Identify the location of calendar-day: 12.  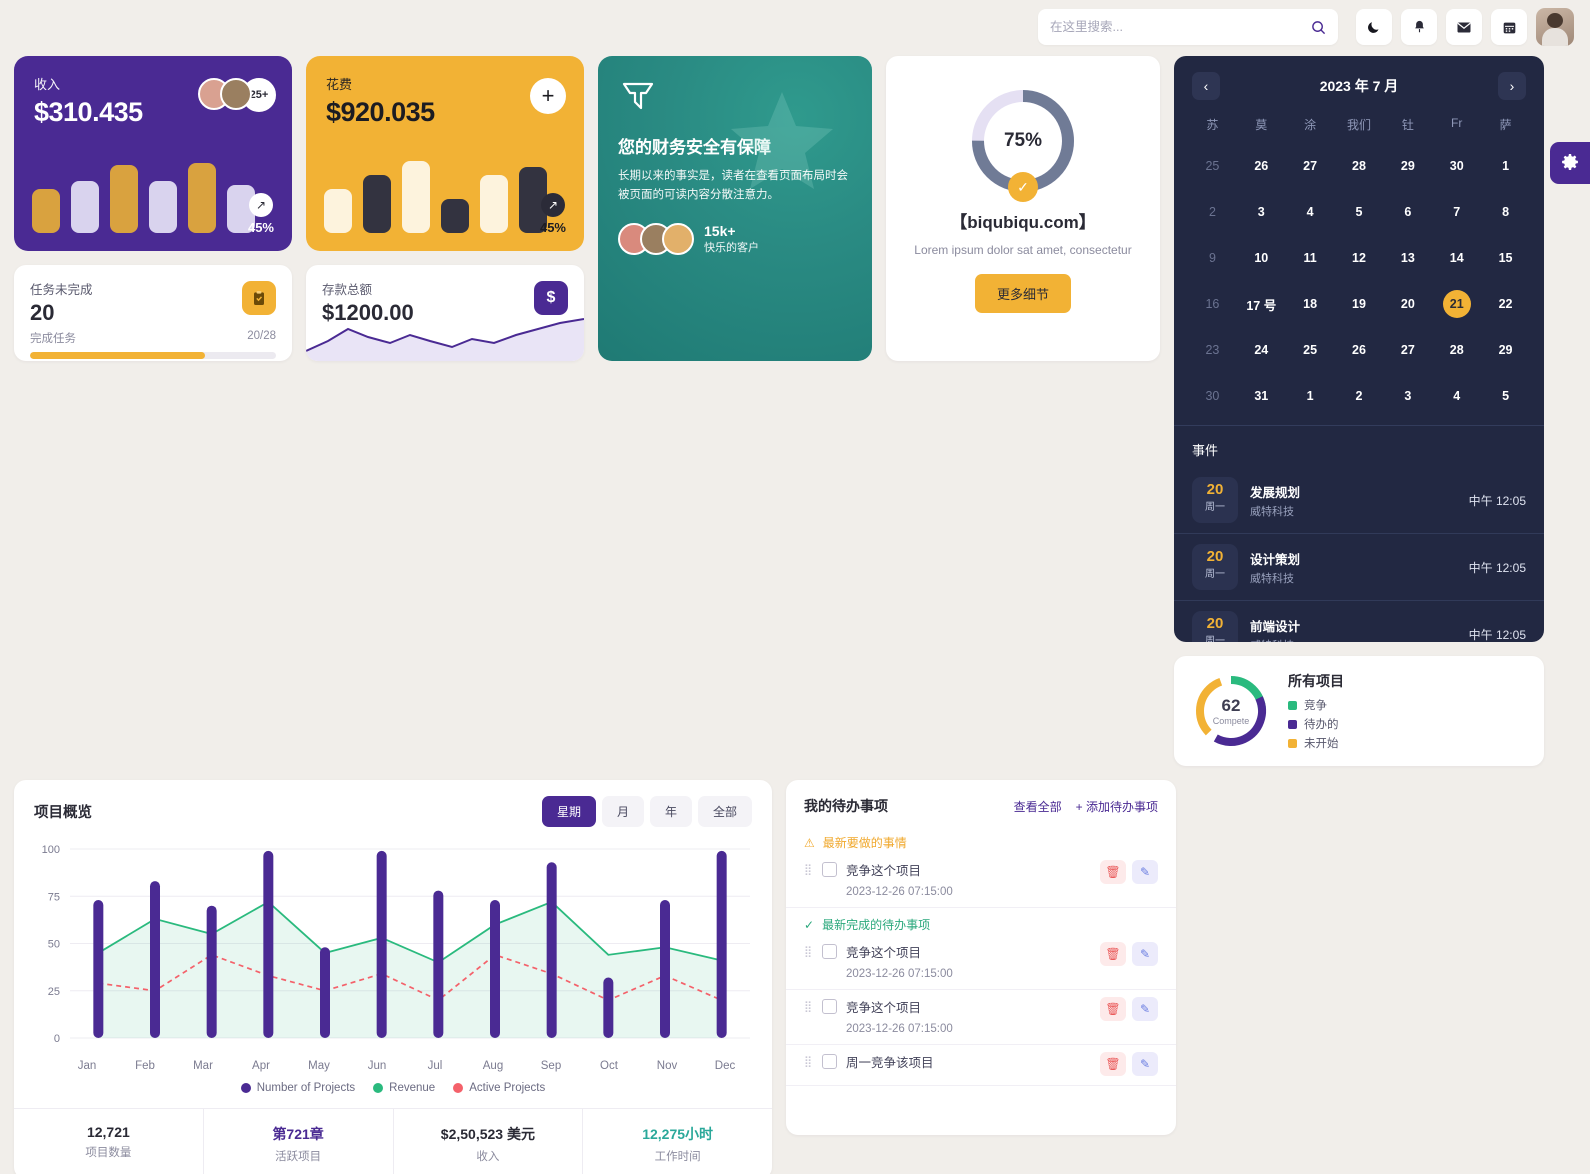
(1359, 258).